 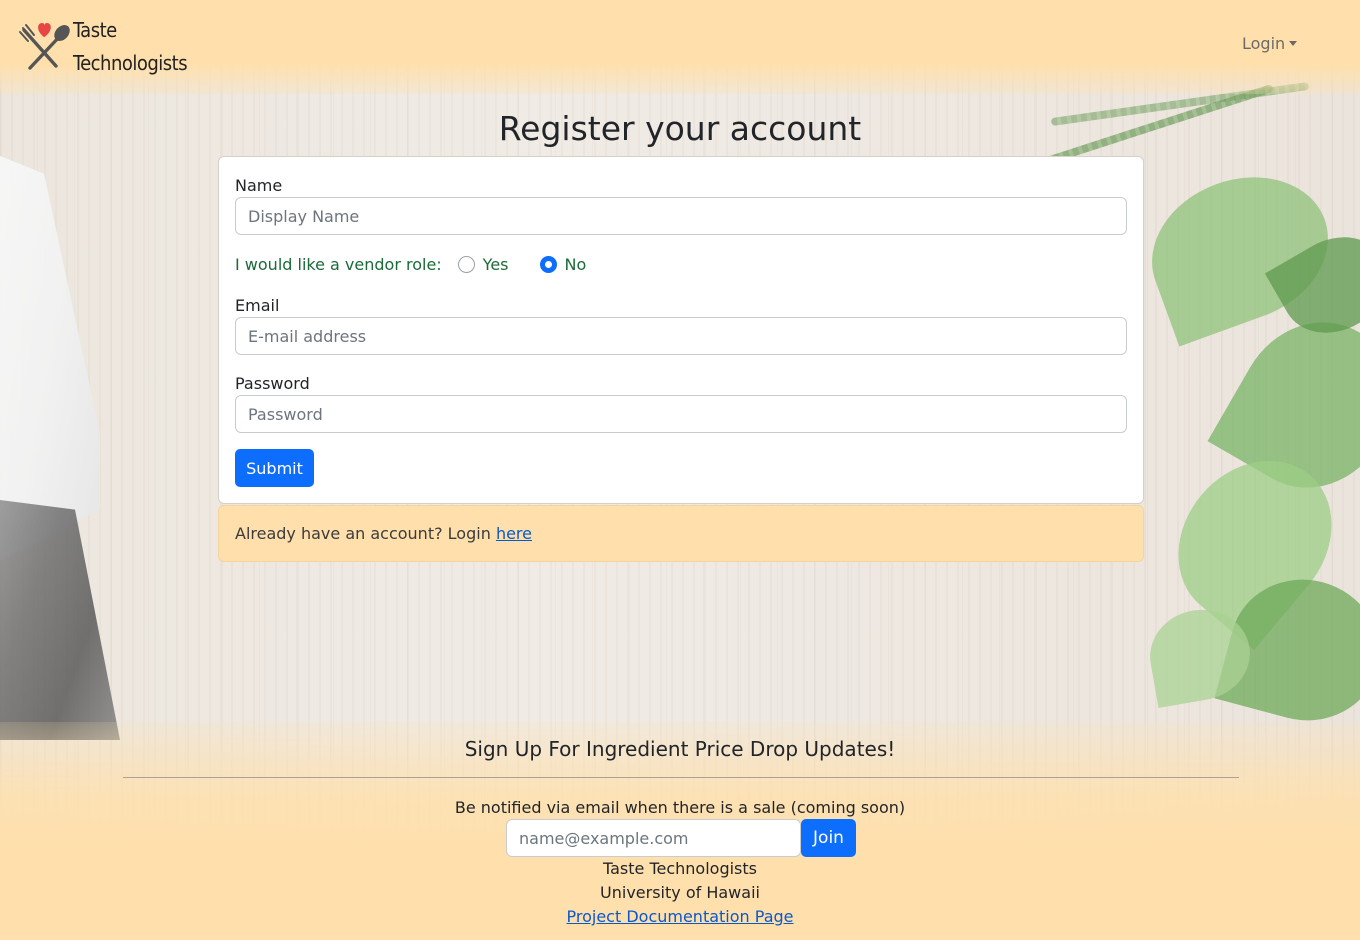 What do you see at coordinates (680, 47) in the screenshot?
I see `navbar: Taste Technologists Login` at bounding box center [680, 47].